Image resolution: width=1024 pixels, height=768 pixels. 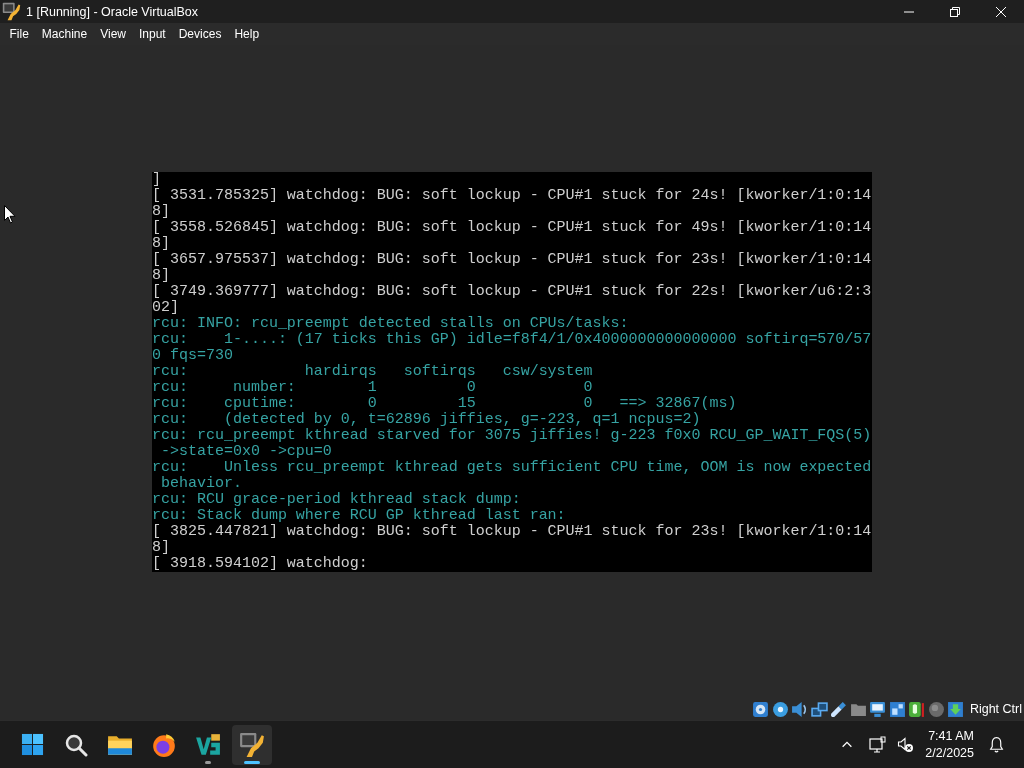 I want to click on console-line: rcu: Stack dump where RCU GP kthread last ran:, so click(x=359, y=515).